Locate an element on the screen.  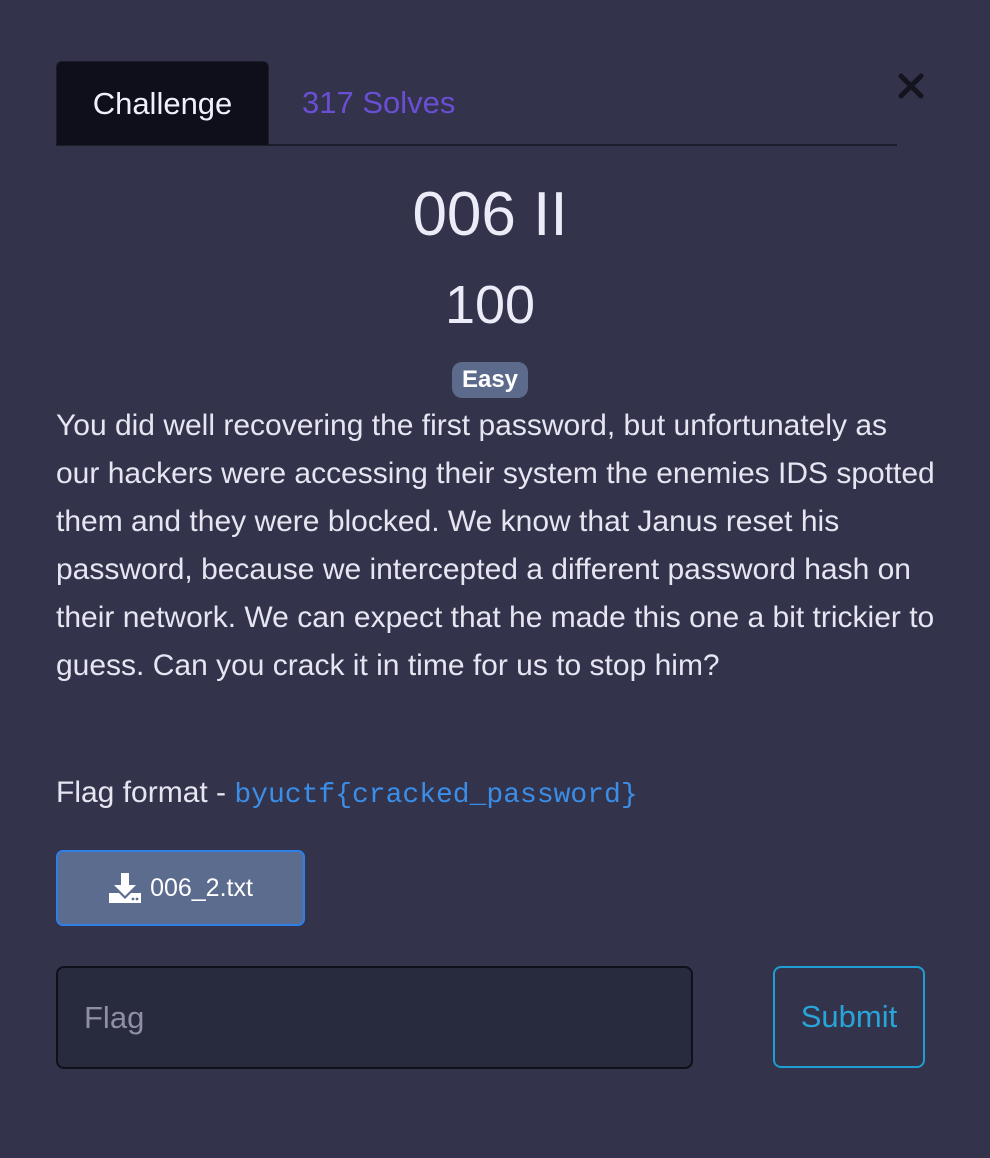
tab-solves: 317 Solves is located at coordinates (378, 102).